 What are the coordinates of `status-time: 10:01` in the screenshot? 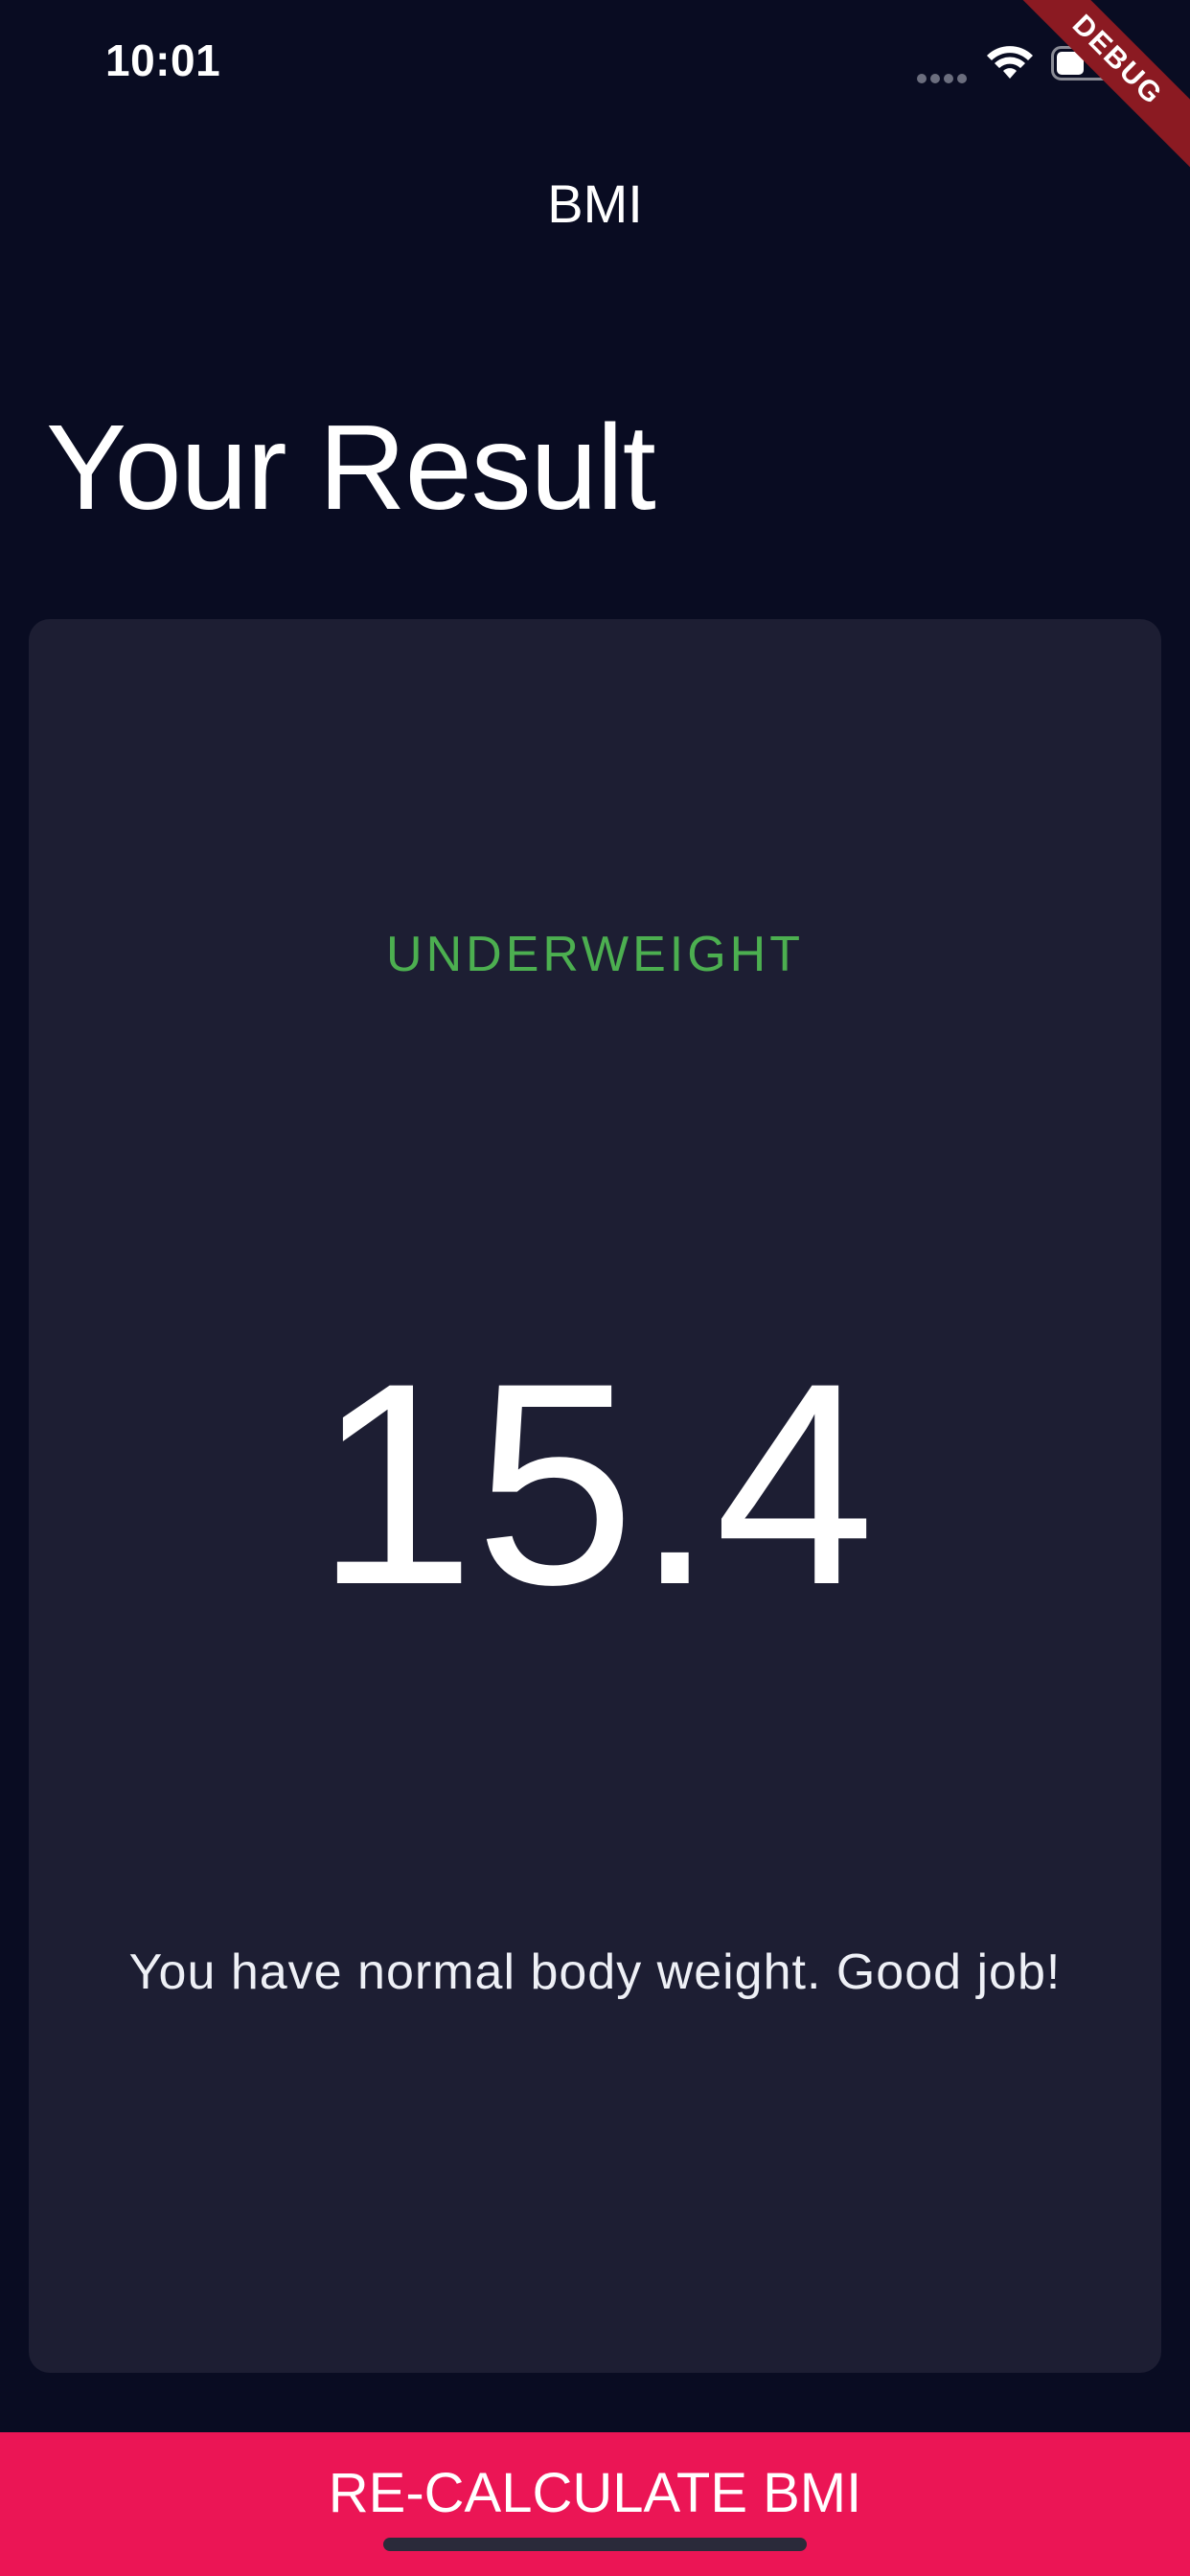 It's located at (163, 60).